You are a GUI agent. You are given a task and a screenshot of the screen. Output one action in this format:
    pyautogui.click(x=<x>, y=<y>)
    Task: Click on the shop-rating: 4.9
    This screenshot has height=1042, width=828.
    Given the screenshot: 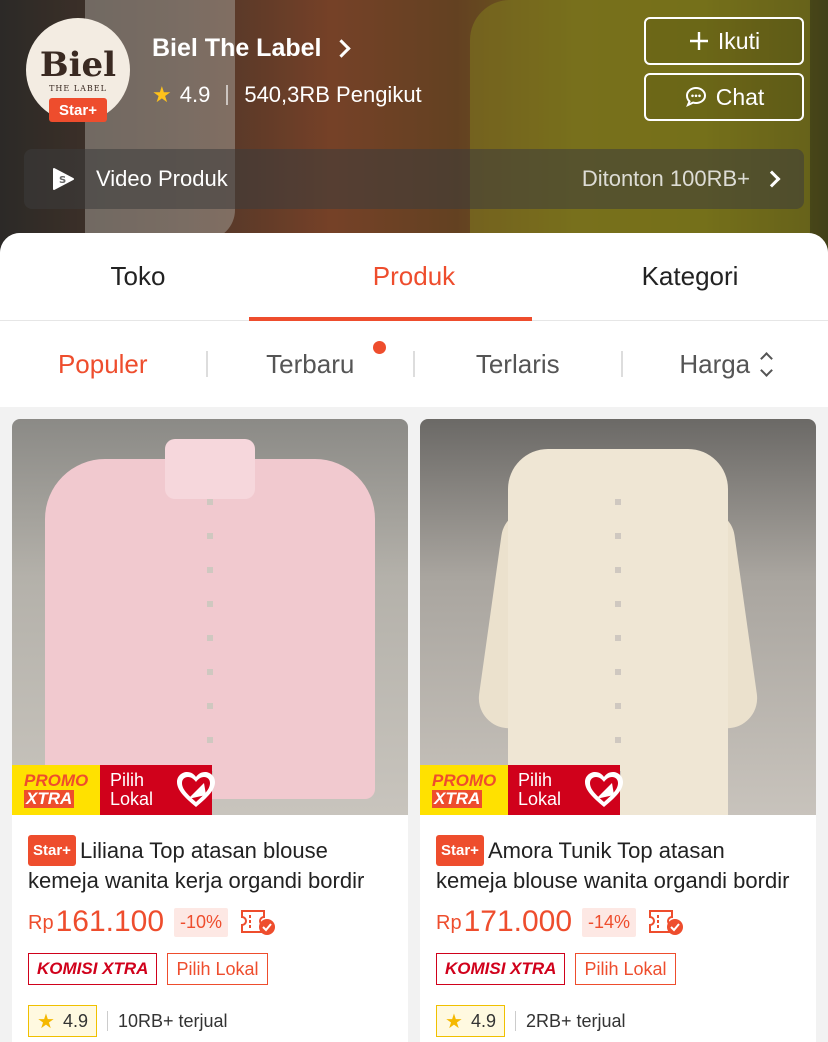 What is the action you would take?
    pyautogui.click(x=195, y=94)
    